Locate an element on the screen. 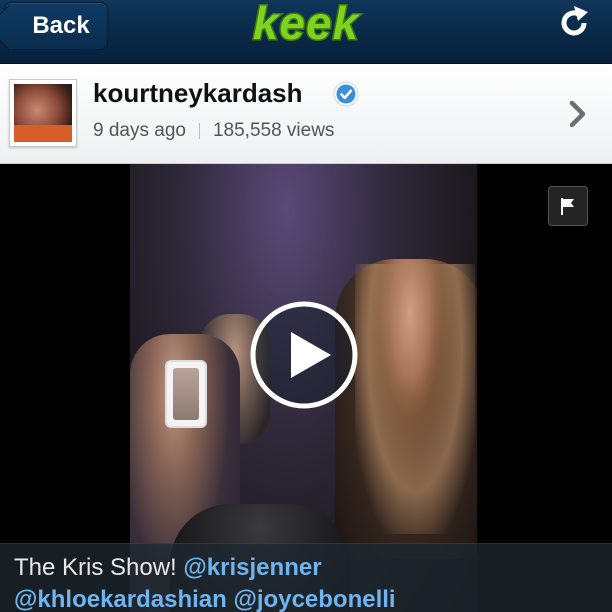 The image size is (612, 612). flag-icon is located at coordinates (567, 206).